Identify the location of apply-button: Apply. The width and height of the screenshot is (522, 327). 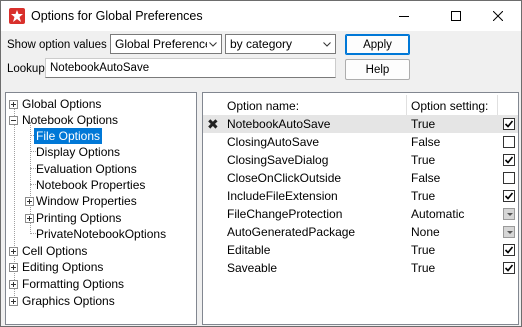
(377, 44).